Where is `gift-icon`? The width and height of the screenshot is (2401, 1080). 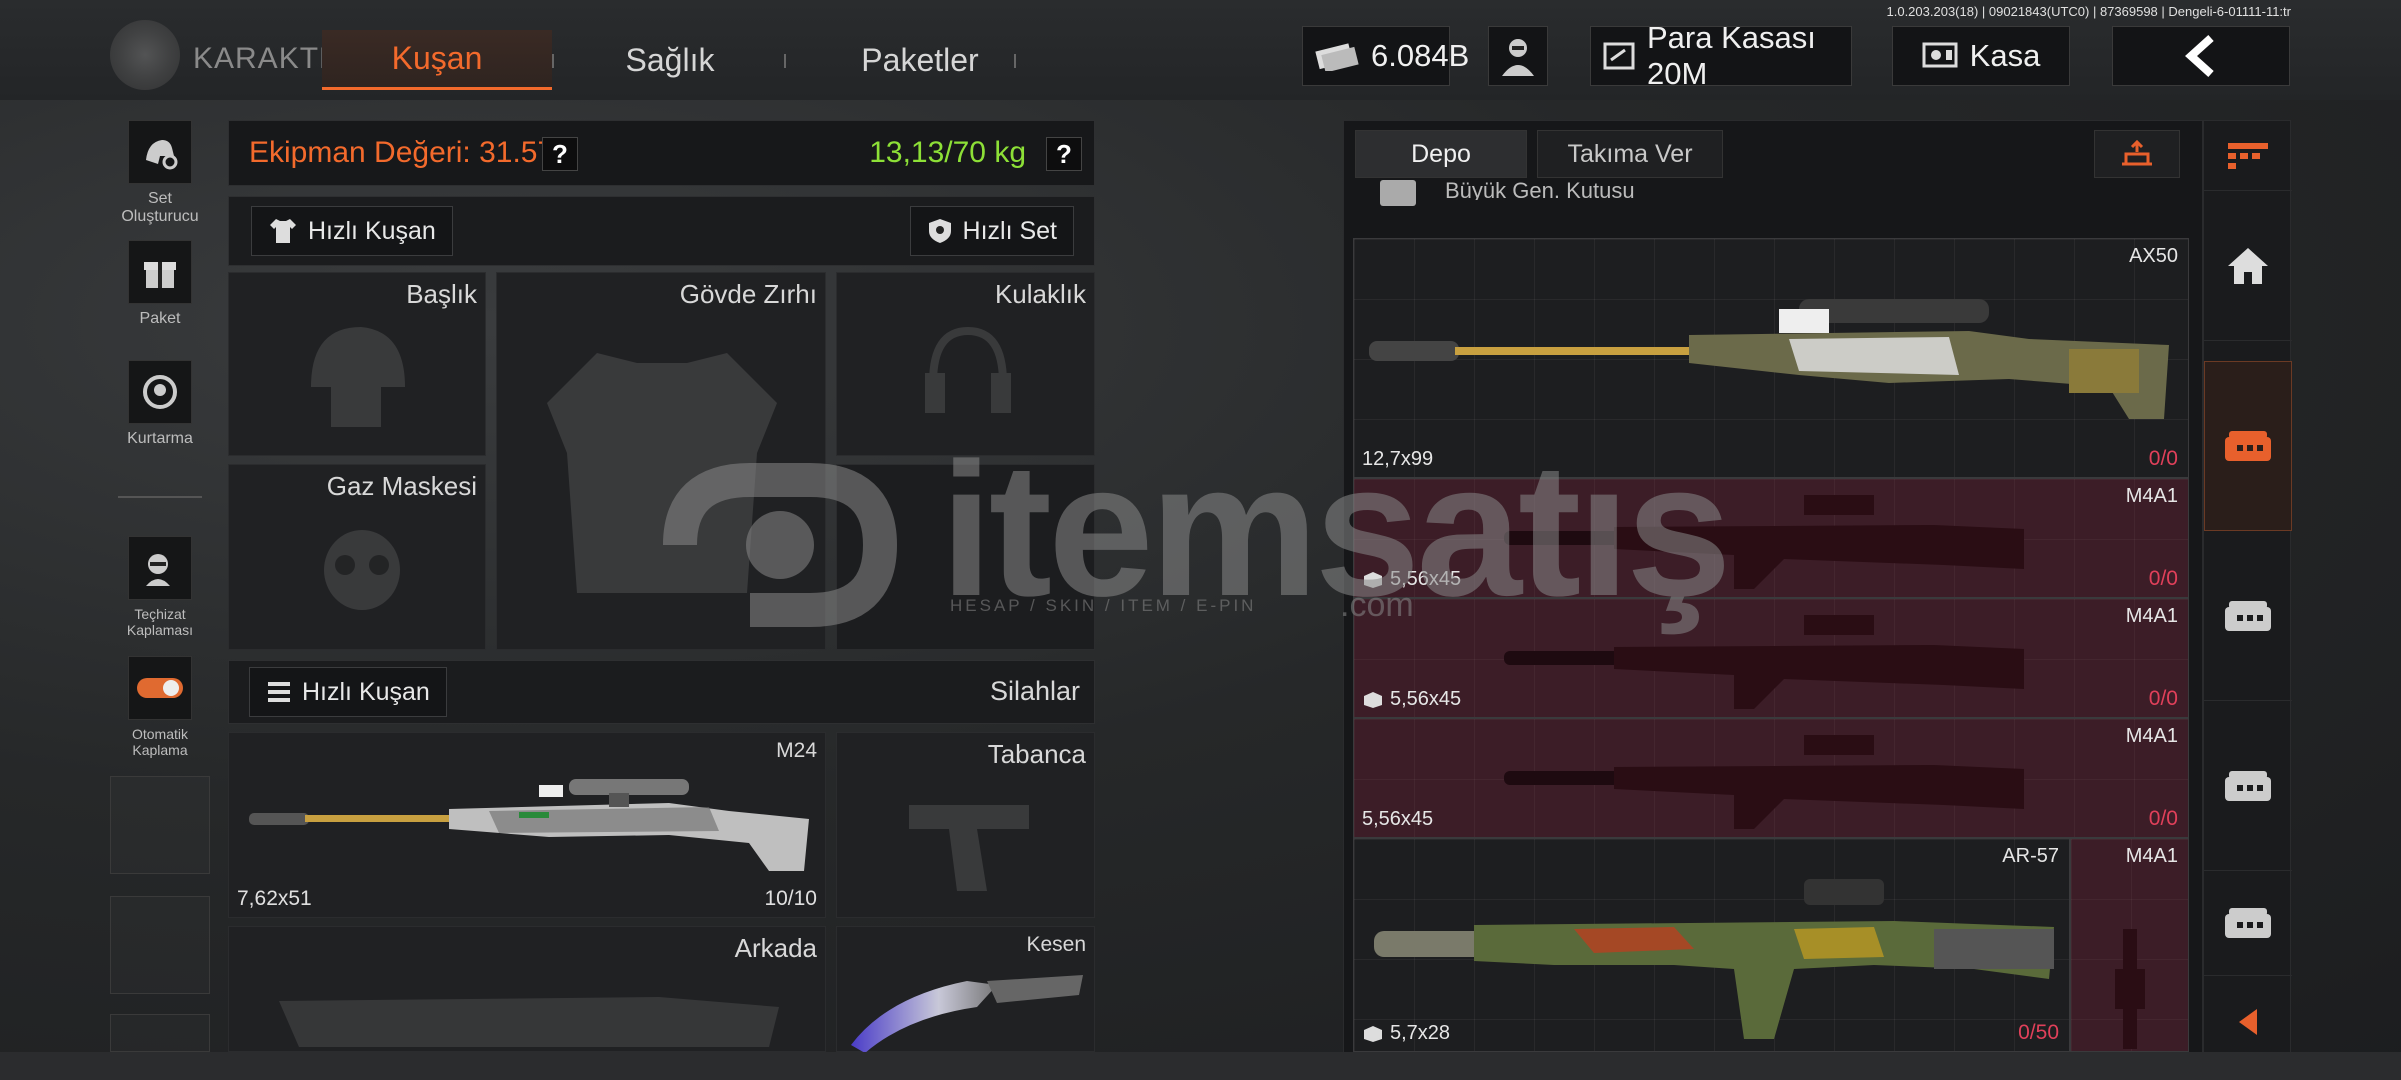 gift-icon is located at coordinates (160, 272).